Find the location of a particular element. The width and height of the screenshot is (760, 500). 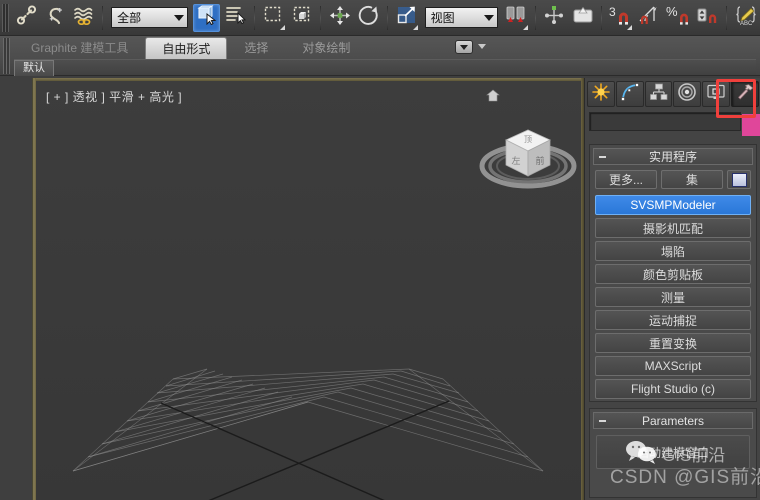

select-object-button is located at coordinates (207, 17).